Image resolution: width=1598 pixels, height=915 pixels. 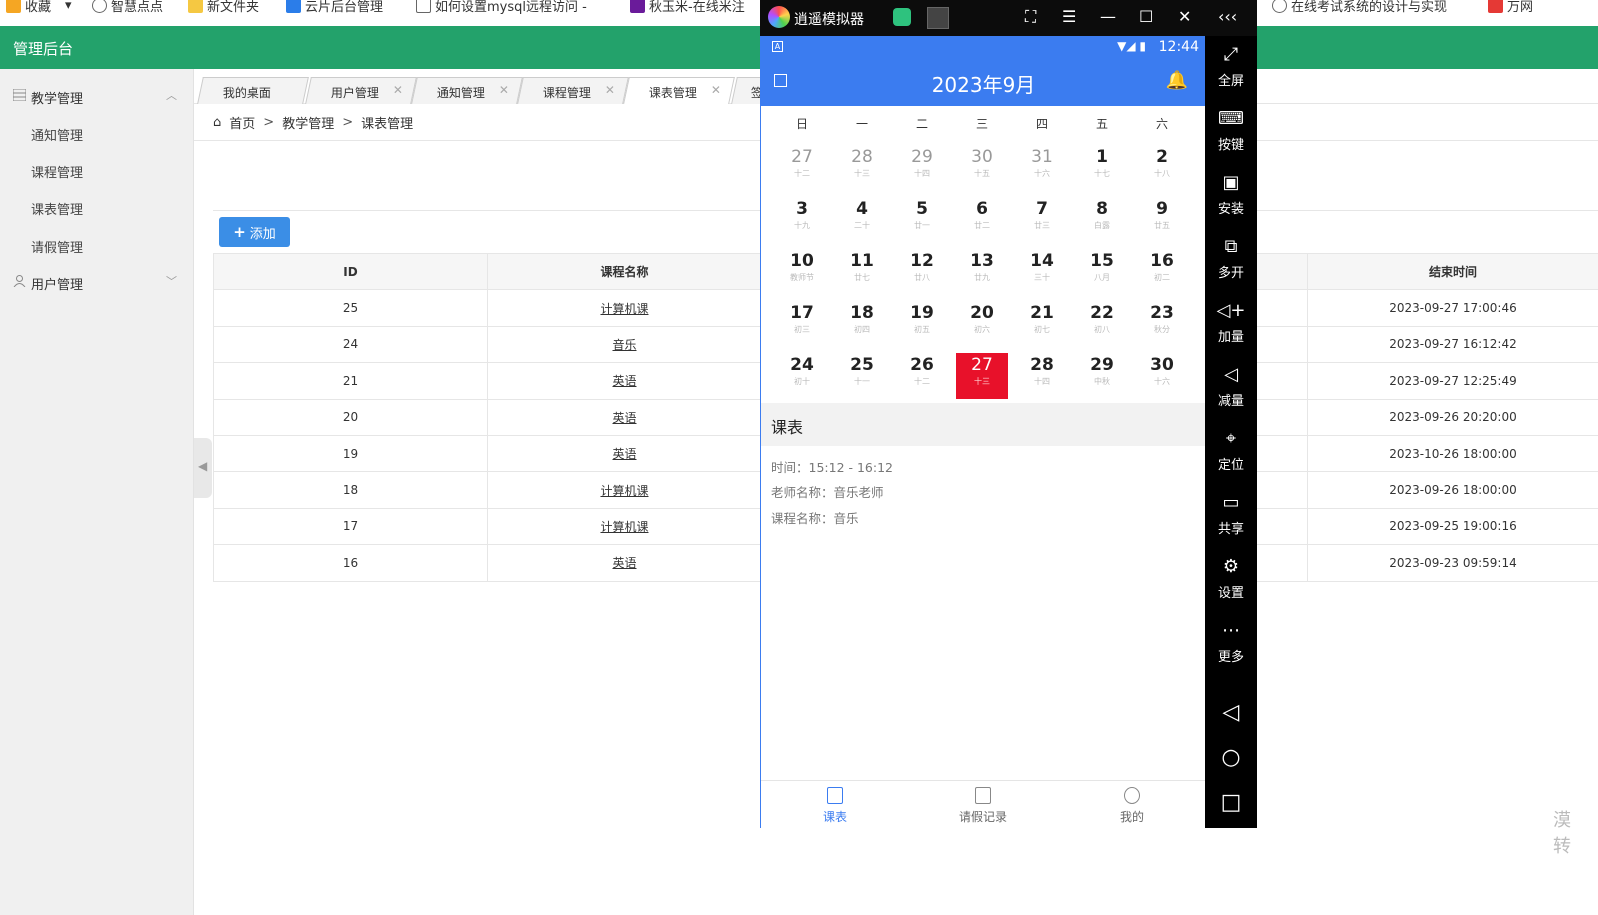 I want to click on calendar-day: 26 十二, so click(x=922, y=376).